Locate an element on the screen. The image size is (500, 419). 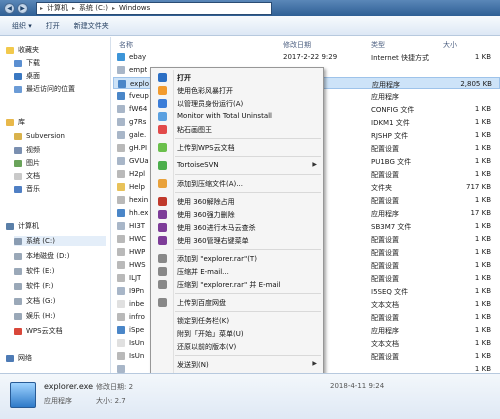
menu-item: 使用色彩风暴打开 is located at coordinates (238, 90).